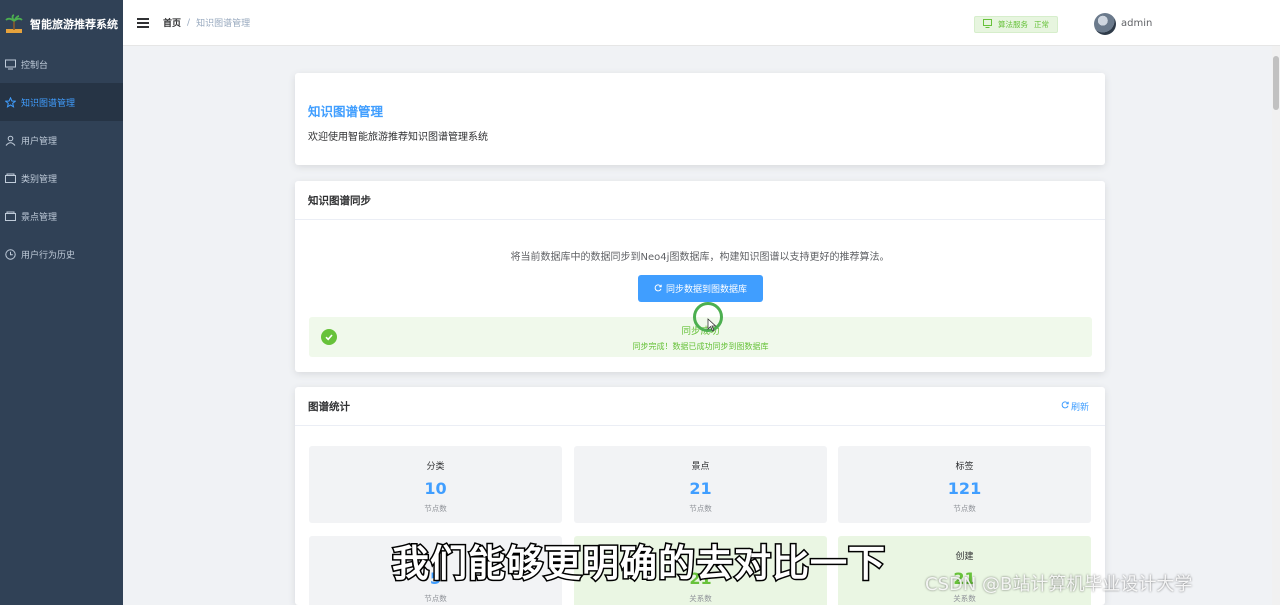  I want to click on stat-label: 标签, so click(964, 467).